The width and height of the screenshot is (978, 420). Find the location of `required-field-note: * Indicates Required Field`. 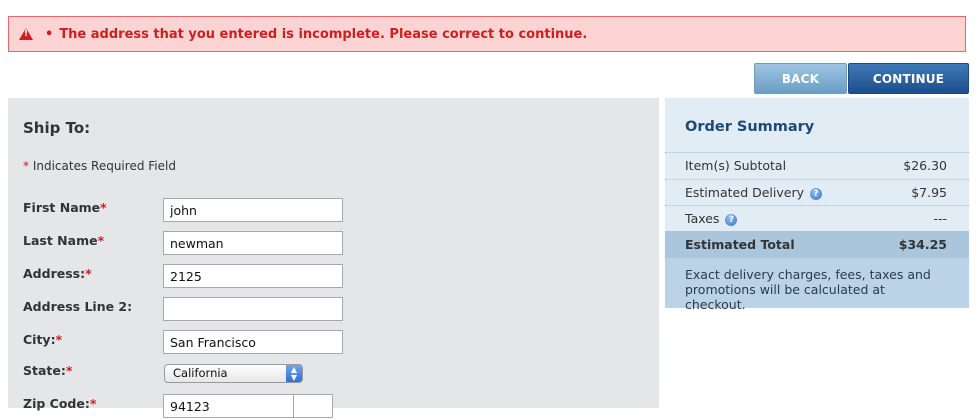

required-field-note: * Indicates Required Field is located at coordinates (99, 166).